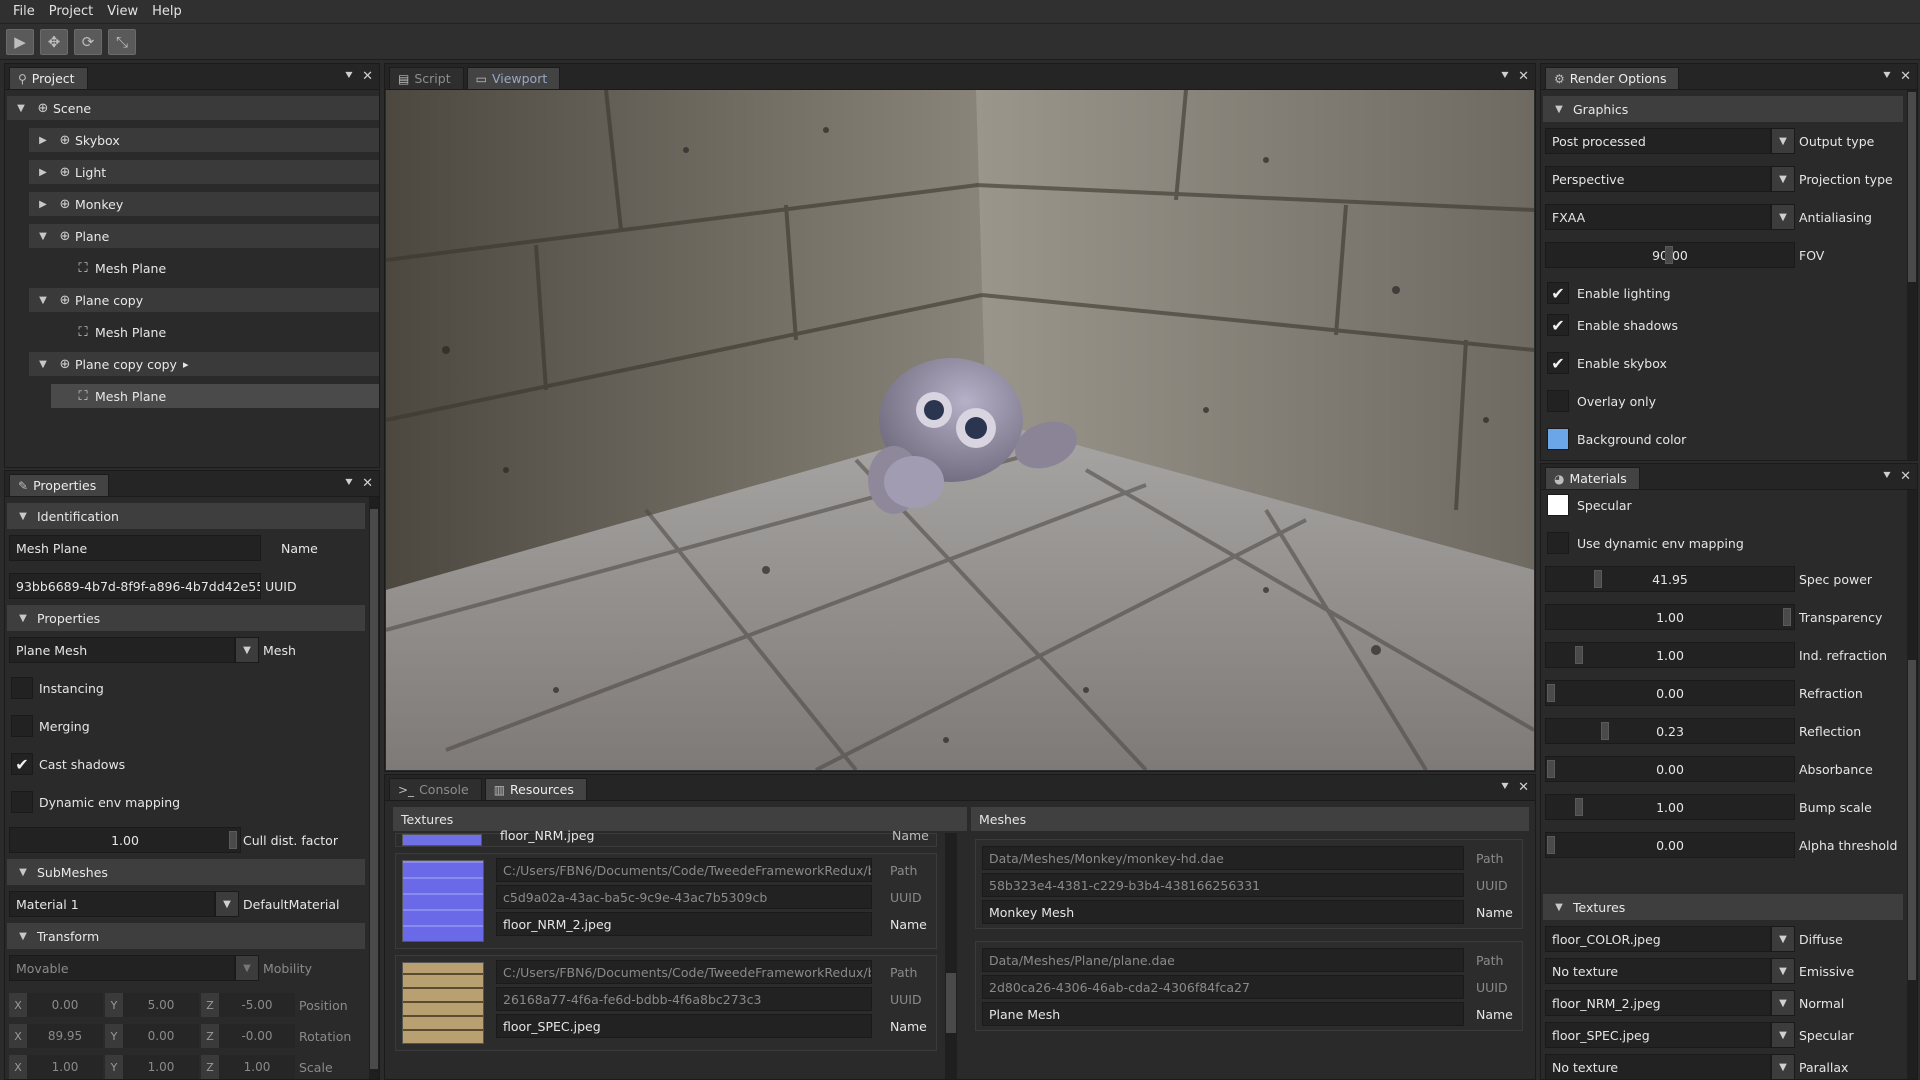 The height and width of the screenshot is (1080, 1920). Describe the element at coordinates (1658, 1003) in the screenshot. I see `normal-texture-select: floor_NRM_2.jpeg` at that location.